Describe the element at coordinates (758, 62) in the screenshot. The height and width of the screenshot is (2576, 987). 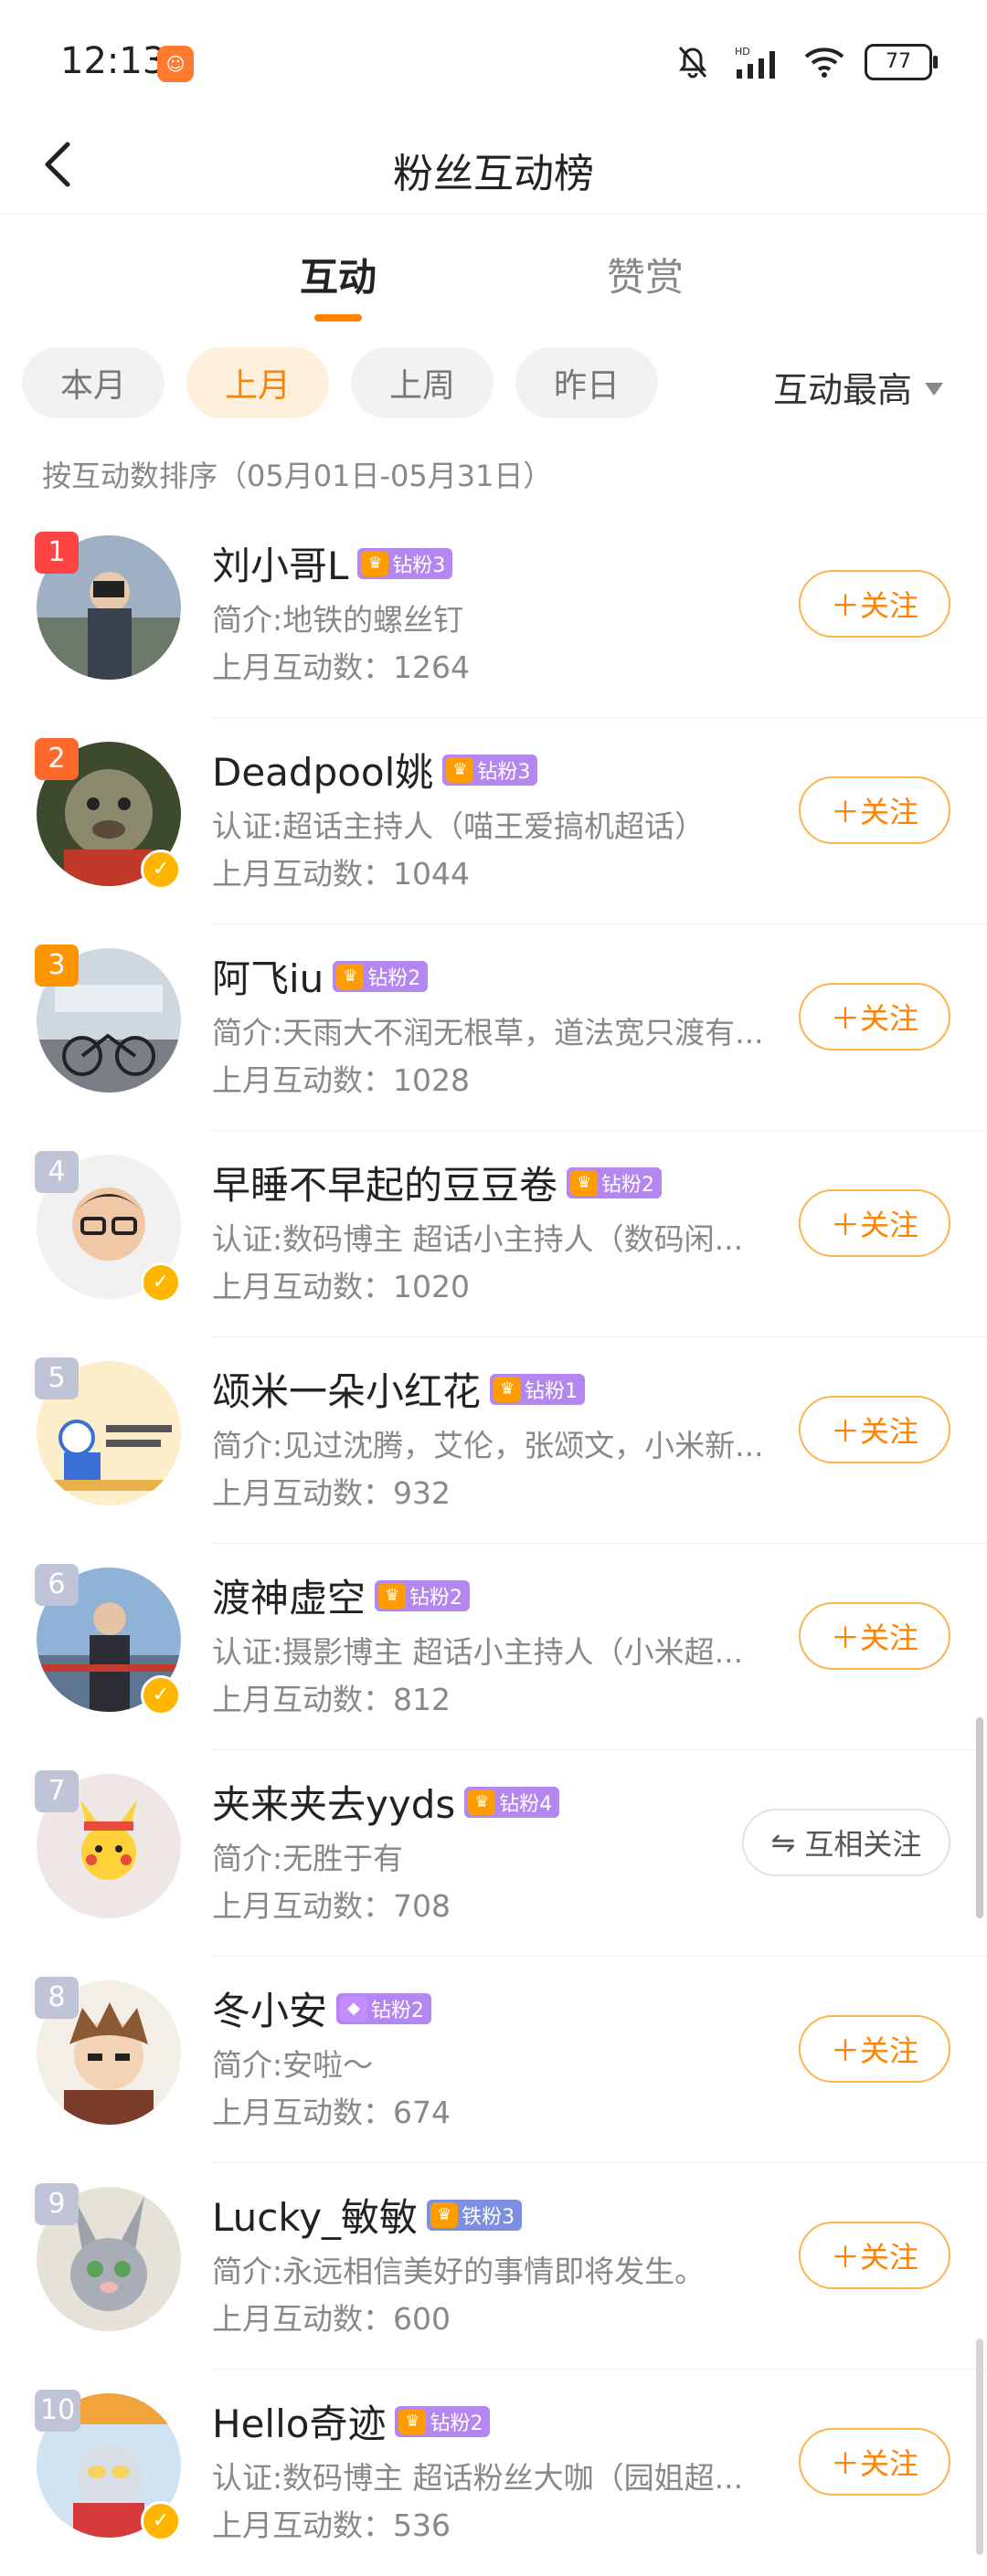
I see `hd-signal-icon: HD` at that location.